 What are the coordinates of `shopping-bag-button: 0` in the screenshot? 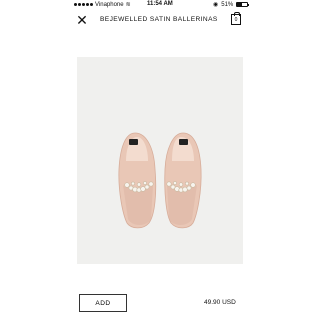 It's located at (236, 18).